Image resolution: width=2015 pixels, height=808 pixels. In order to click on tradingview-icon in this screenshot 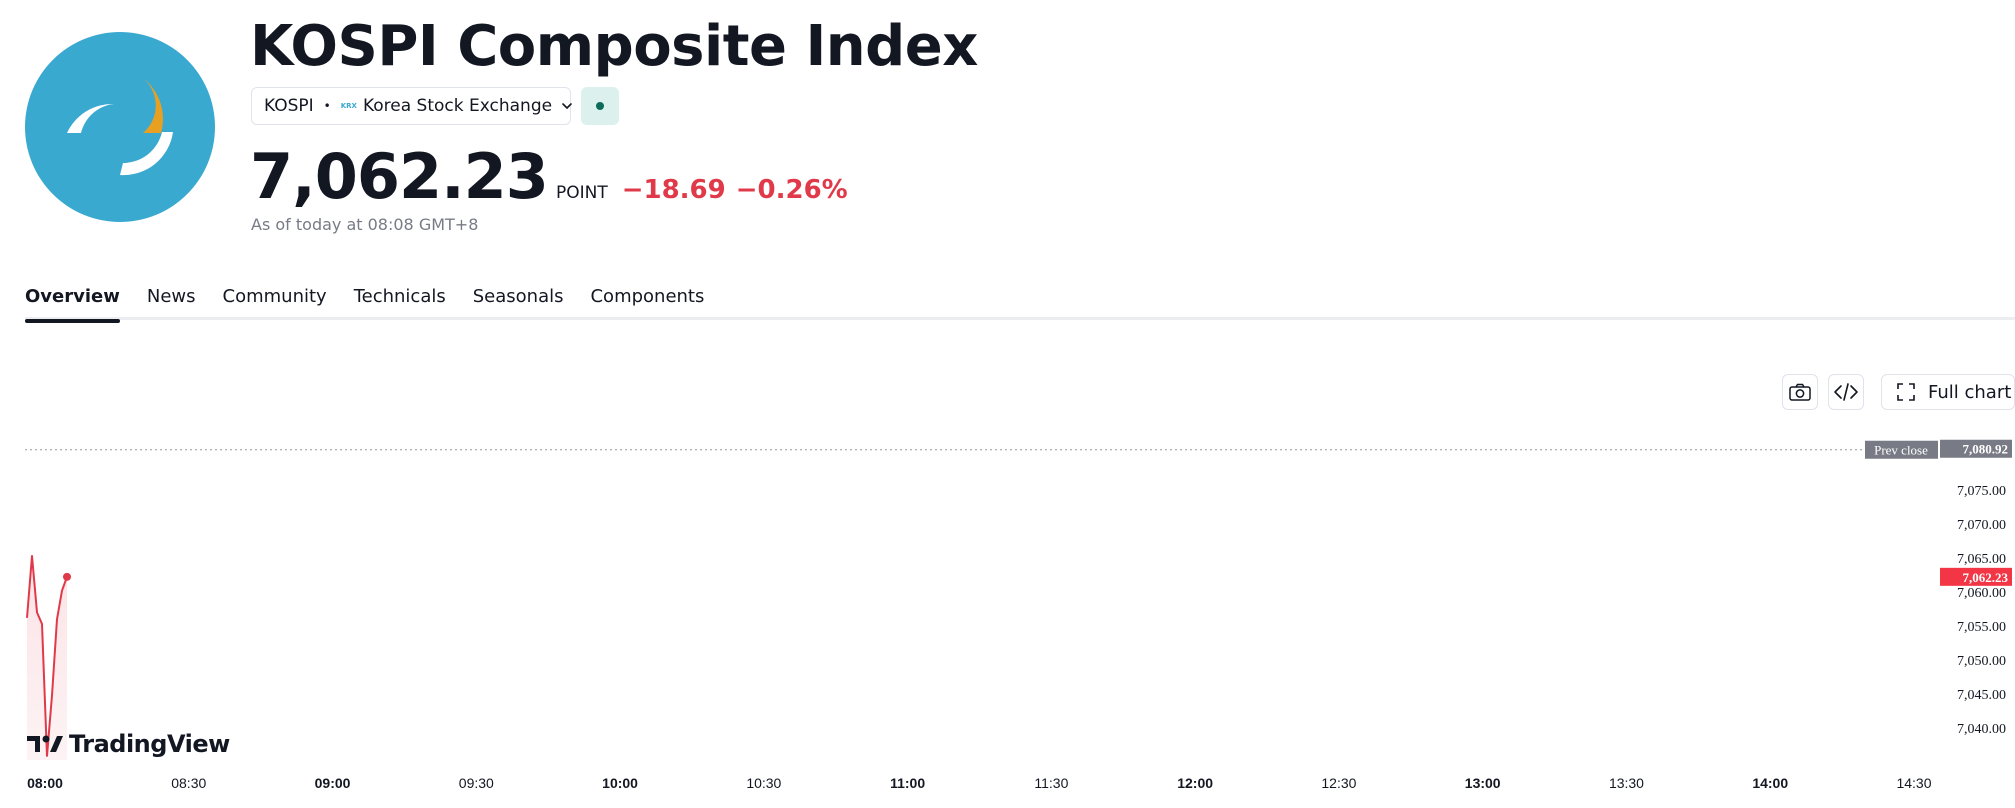, I will do `click(45, 743)`.